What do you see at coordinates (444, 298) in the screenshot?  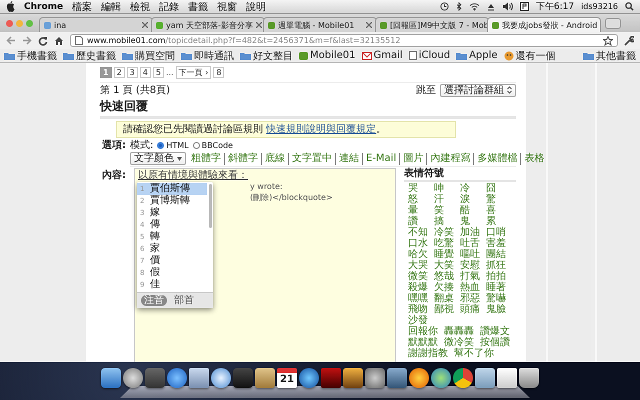 I see `emoticon-link: 翻桌` at bounding box center [444, 298].